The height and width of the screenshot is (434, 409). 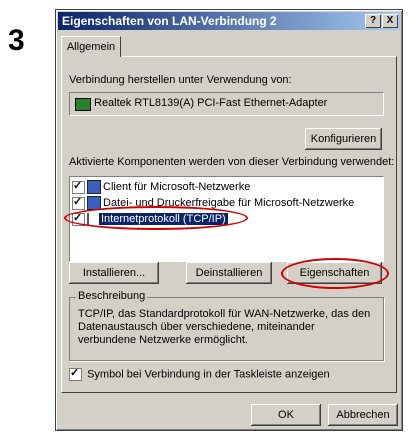 What do you see at coordinates (83, 104) in the screenshot?
I see `network-adapter-icon` at bounding box center [83, 104].